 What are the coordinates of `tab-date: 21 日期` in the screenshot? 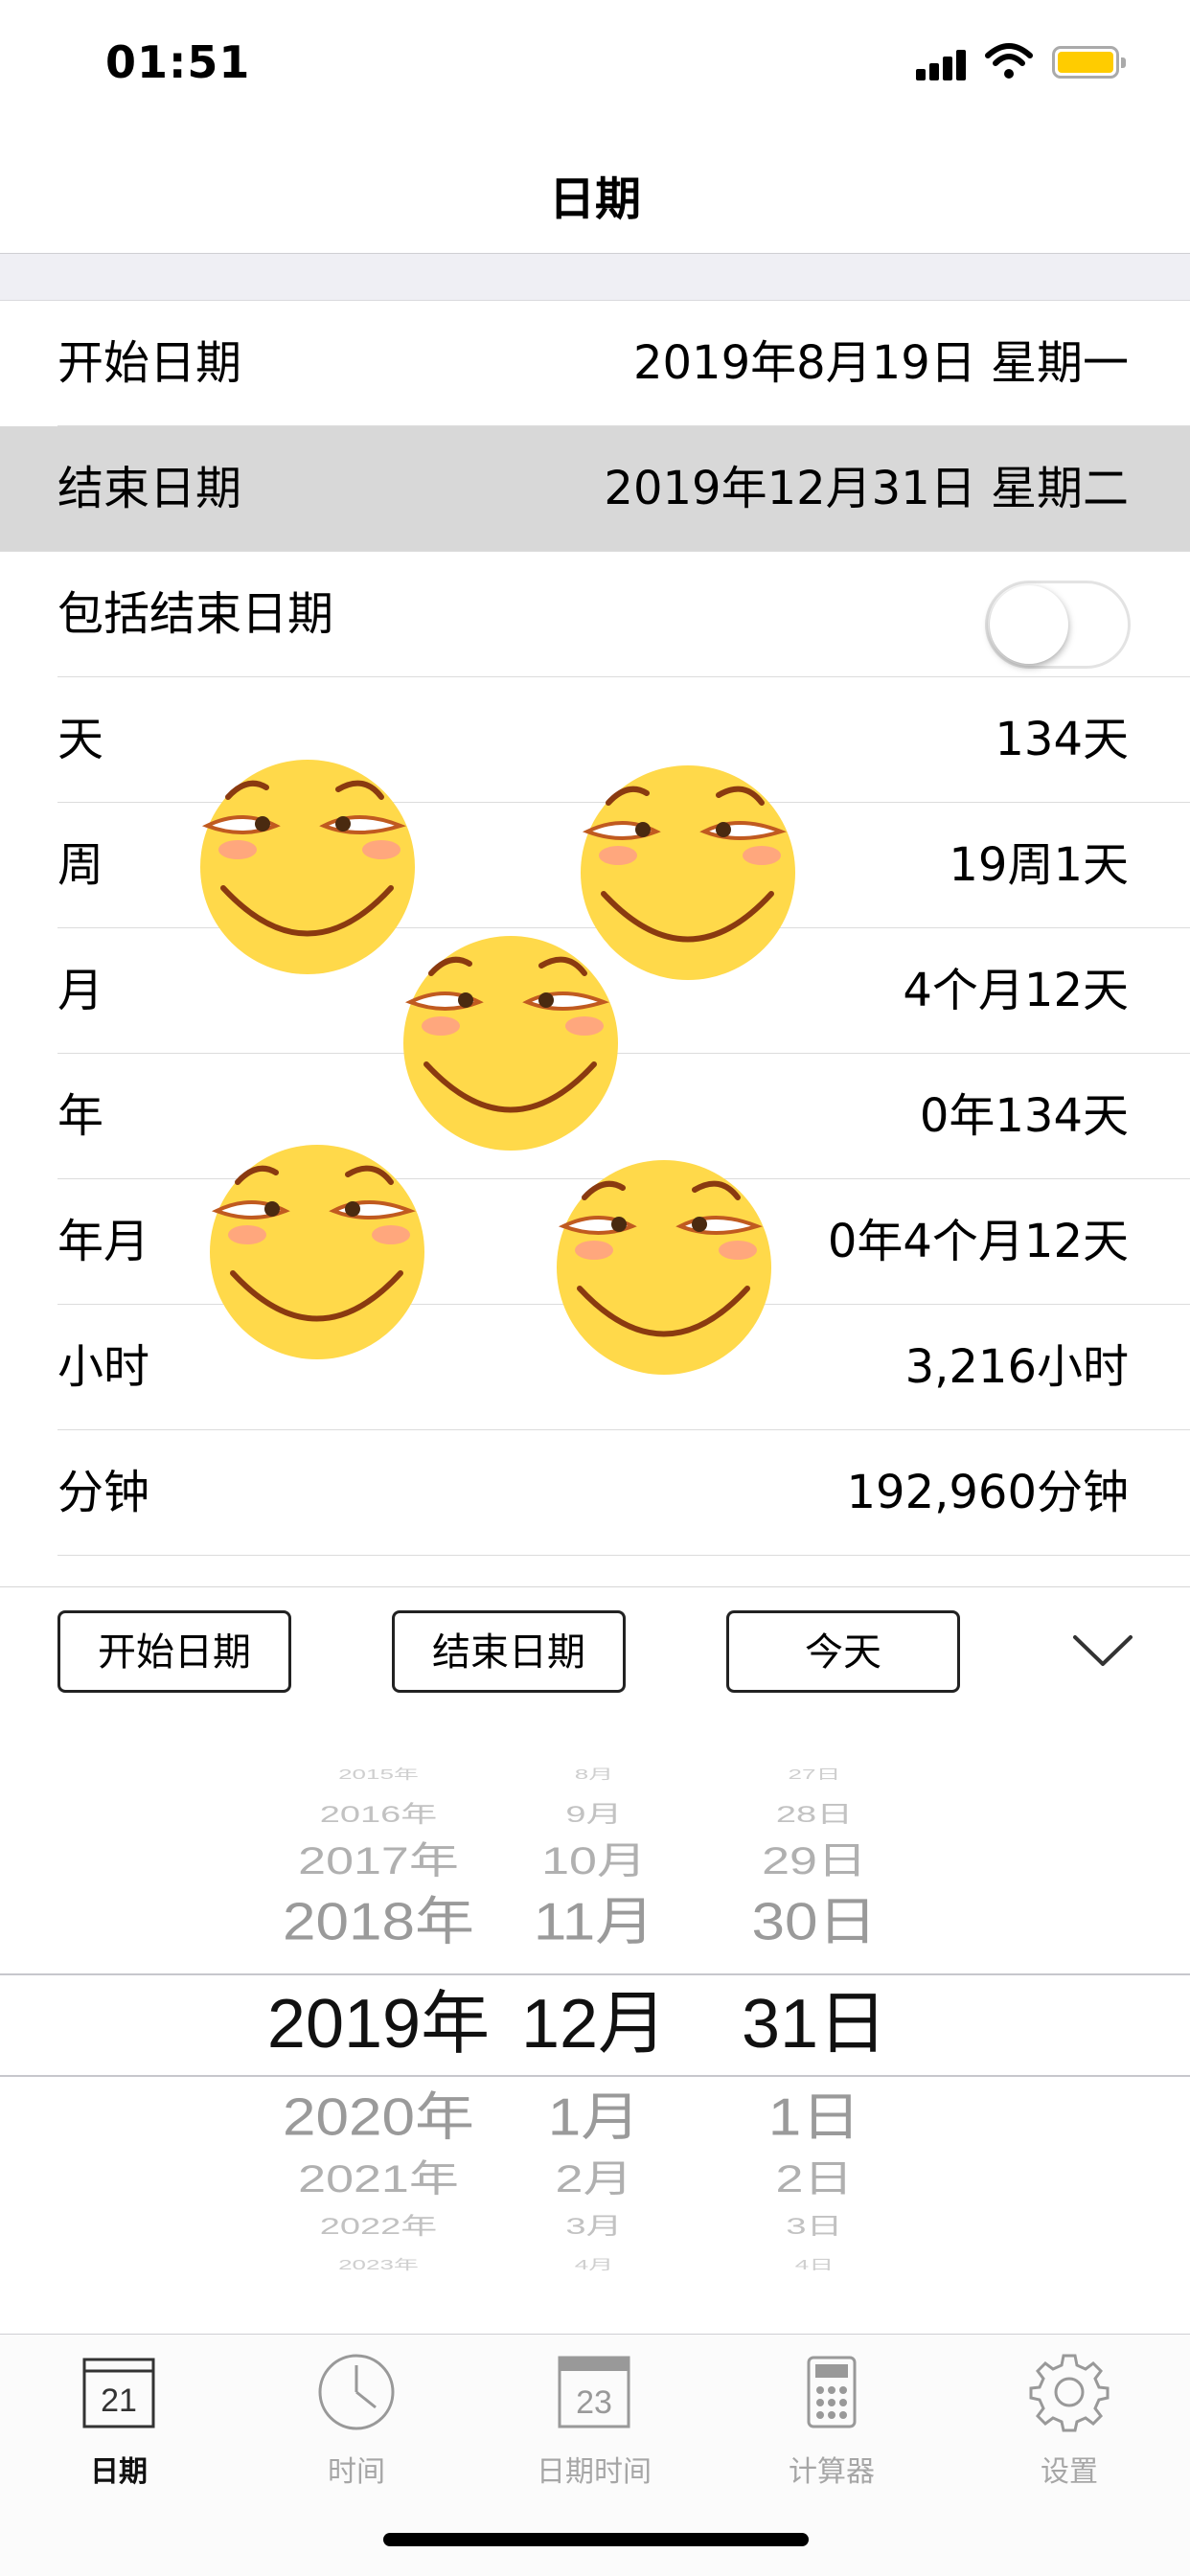 It's located at (119, 2428).